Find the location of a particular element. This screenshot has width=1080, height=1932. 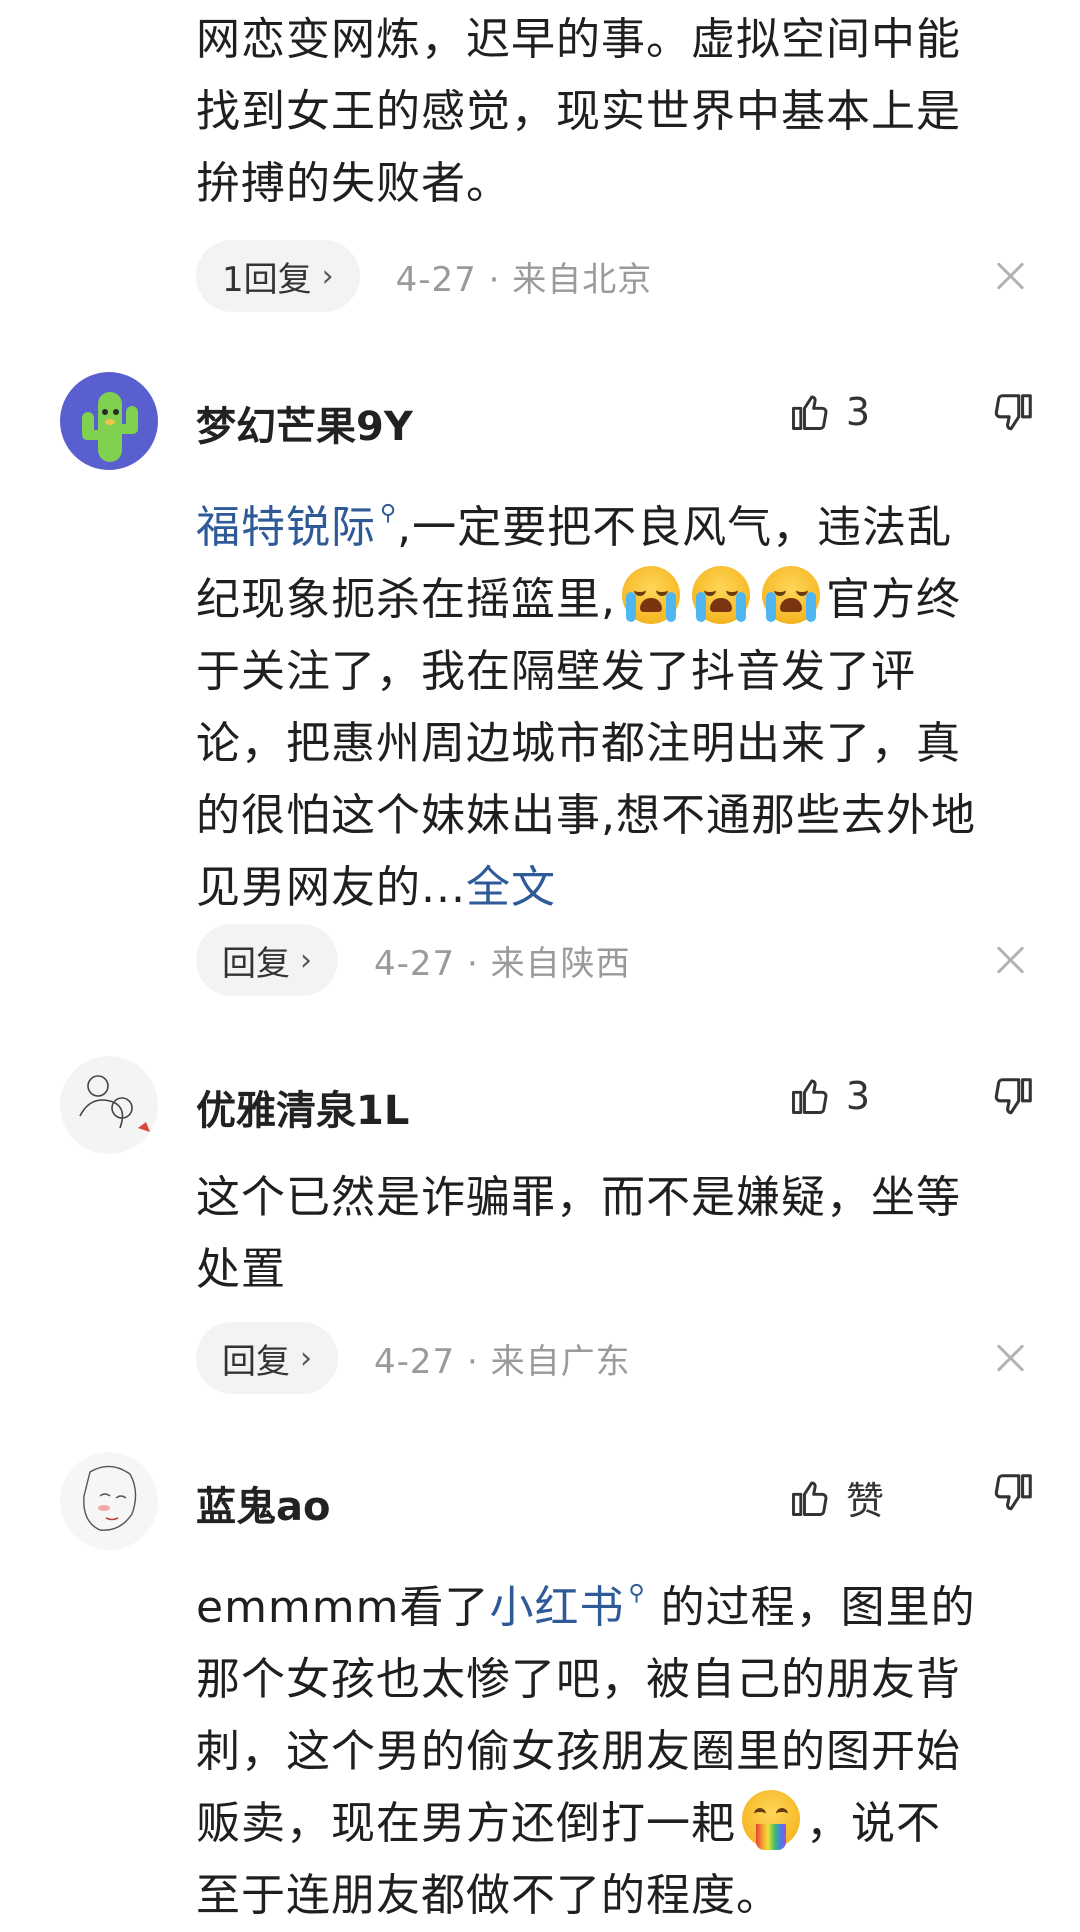

comment-meta-row: 1回复 › 4-27 · 来自北京 is located at coordinates (424, 276).